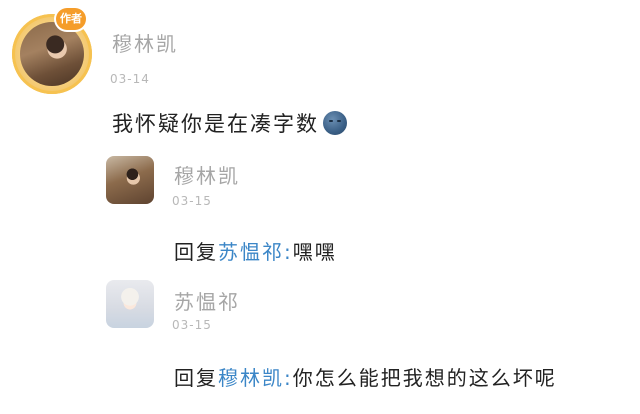  What do you see at coordinates (424, 378) in the screenshot?
I see `reply-body: 你怎么能把我想的这么坏呢` at bounding box center [424, 378].